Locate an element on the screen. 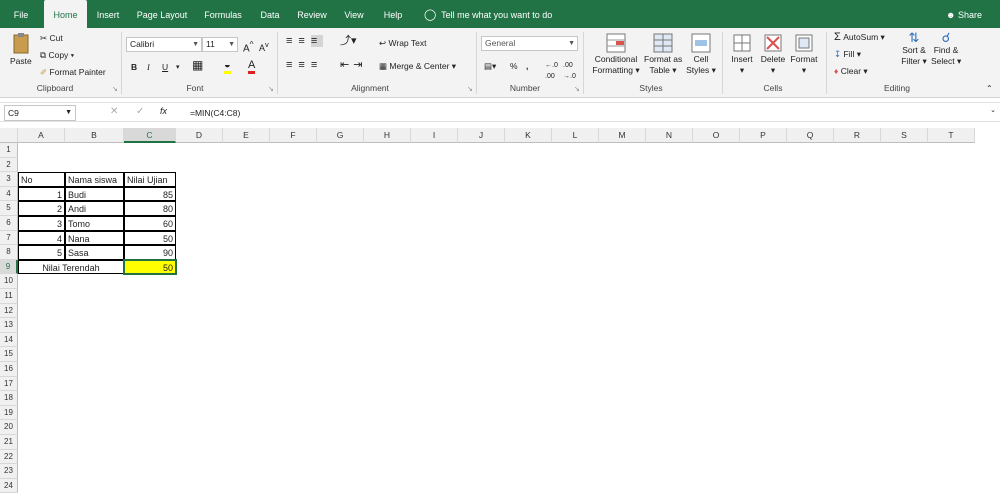  find-select-button: ☌ Find & Select ▾ is located at coordinates (946, 49).